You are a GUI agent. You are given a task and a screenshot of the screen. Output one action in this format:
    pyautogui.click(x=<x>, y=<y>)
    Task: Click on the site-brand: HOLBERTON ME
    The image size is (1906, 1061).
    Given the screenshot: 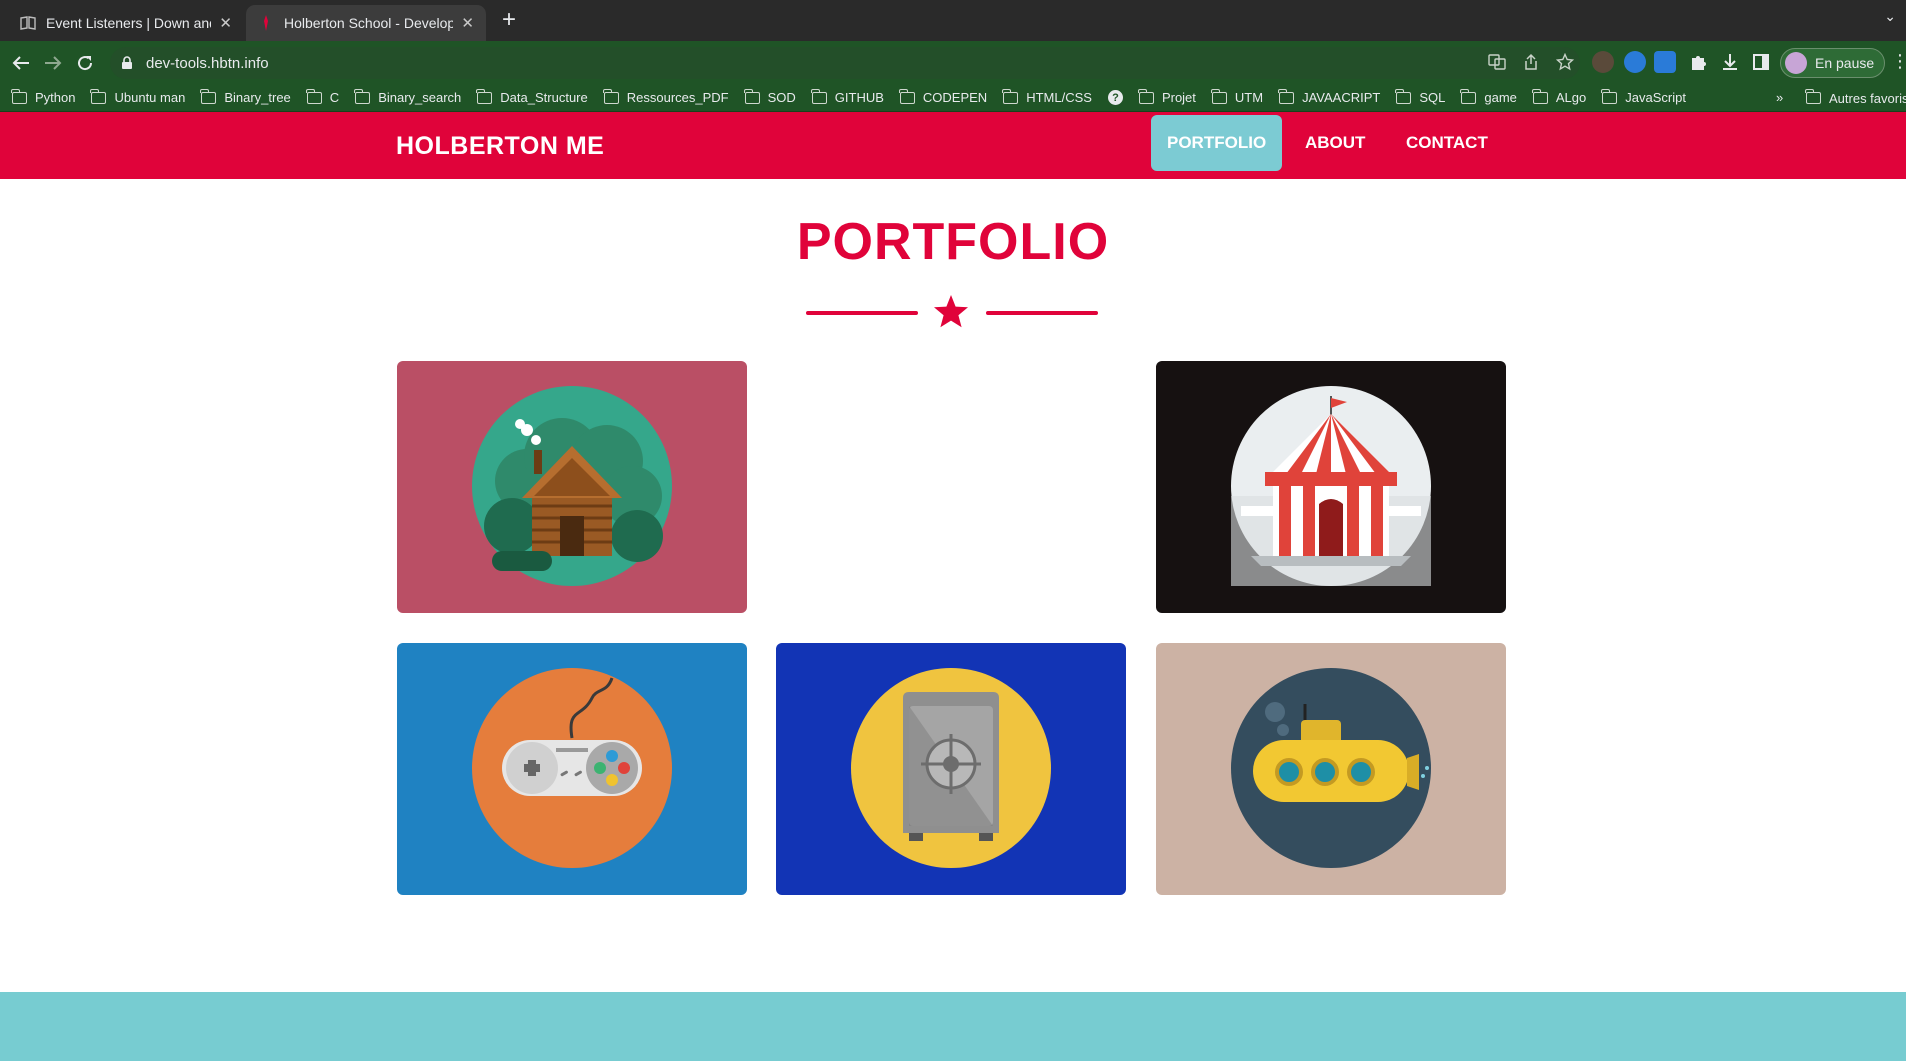 What is the action you would take?
    pyautogui.click(x=500, y=146)
    